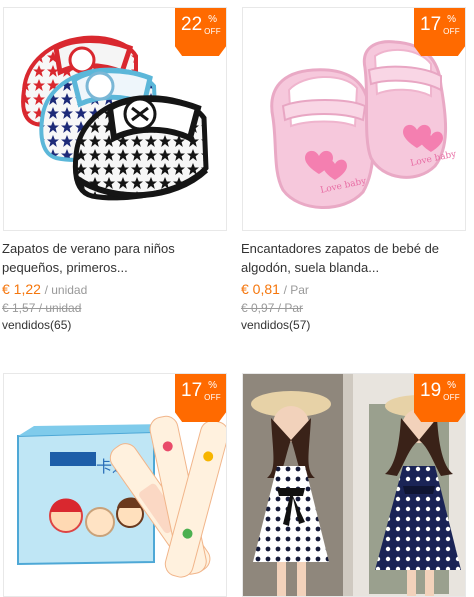  I want to click on price-row: € 1,22 / unidad, so click(44, 289).